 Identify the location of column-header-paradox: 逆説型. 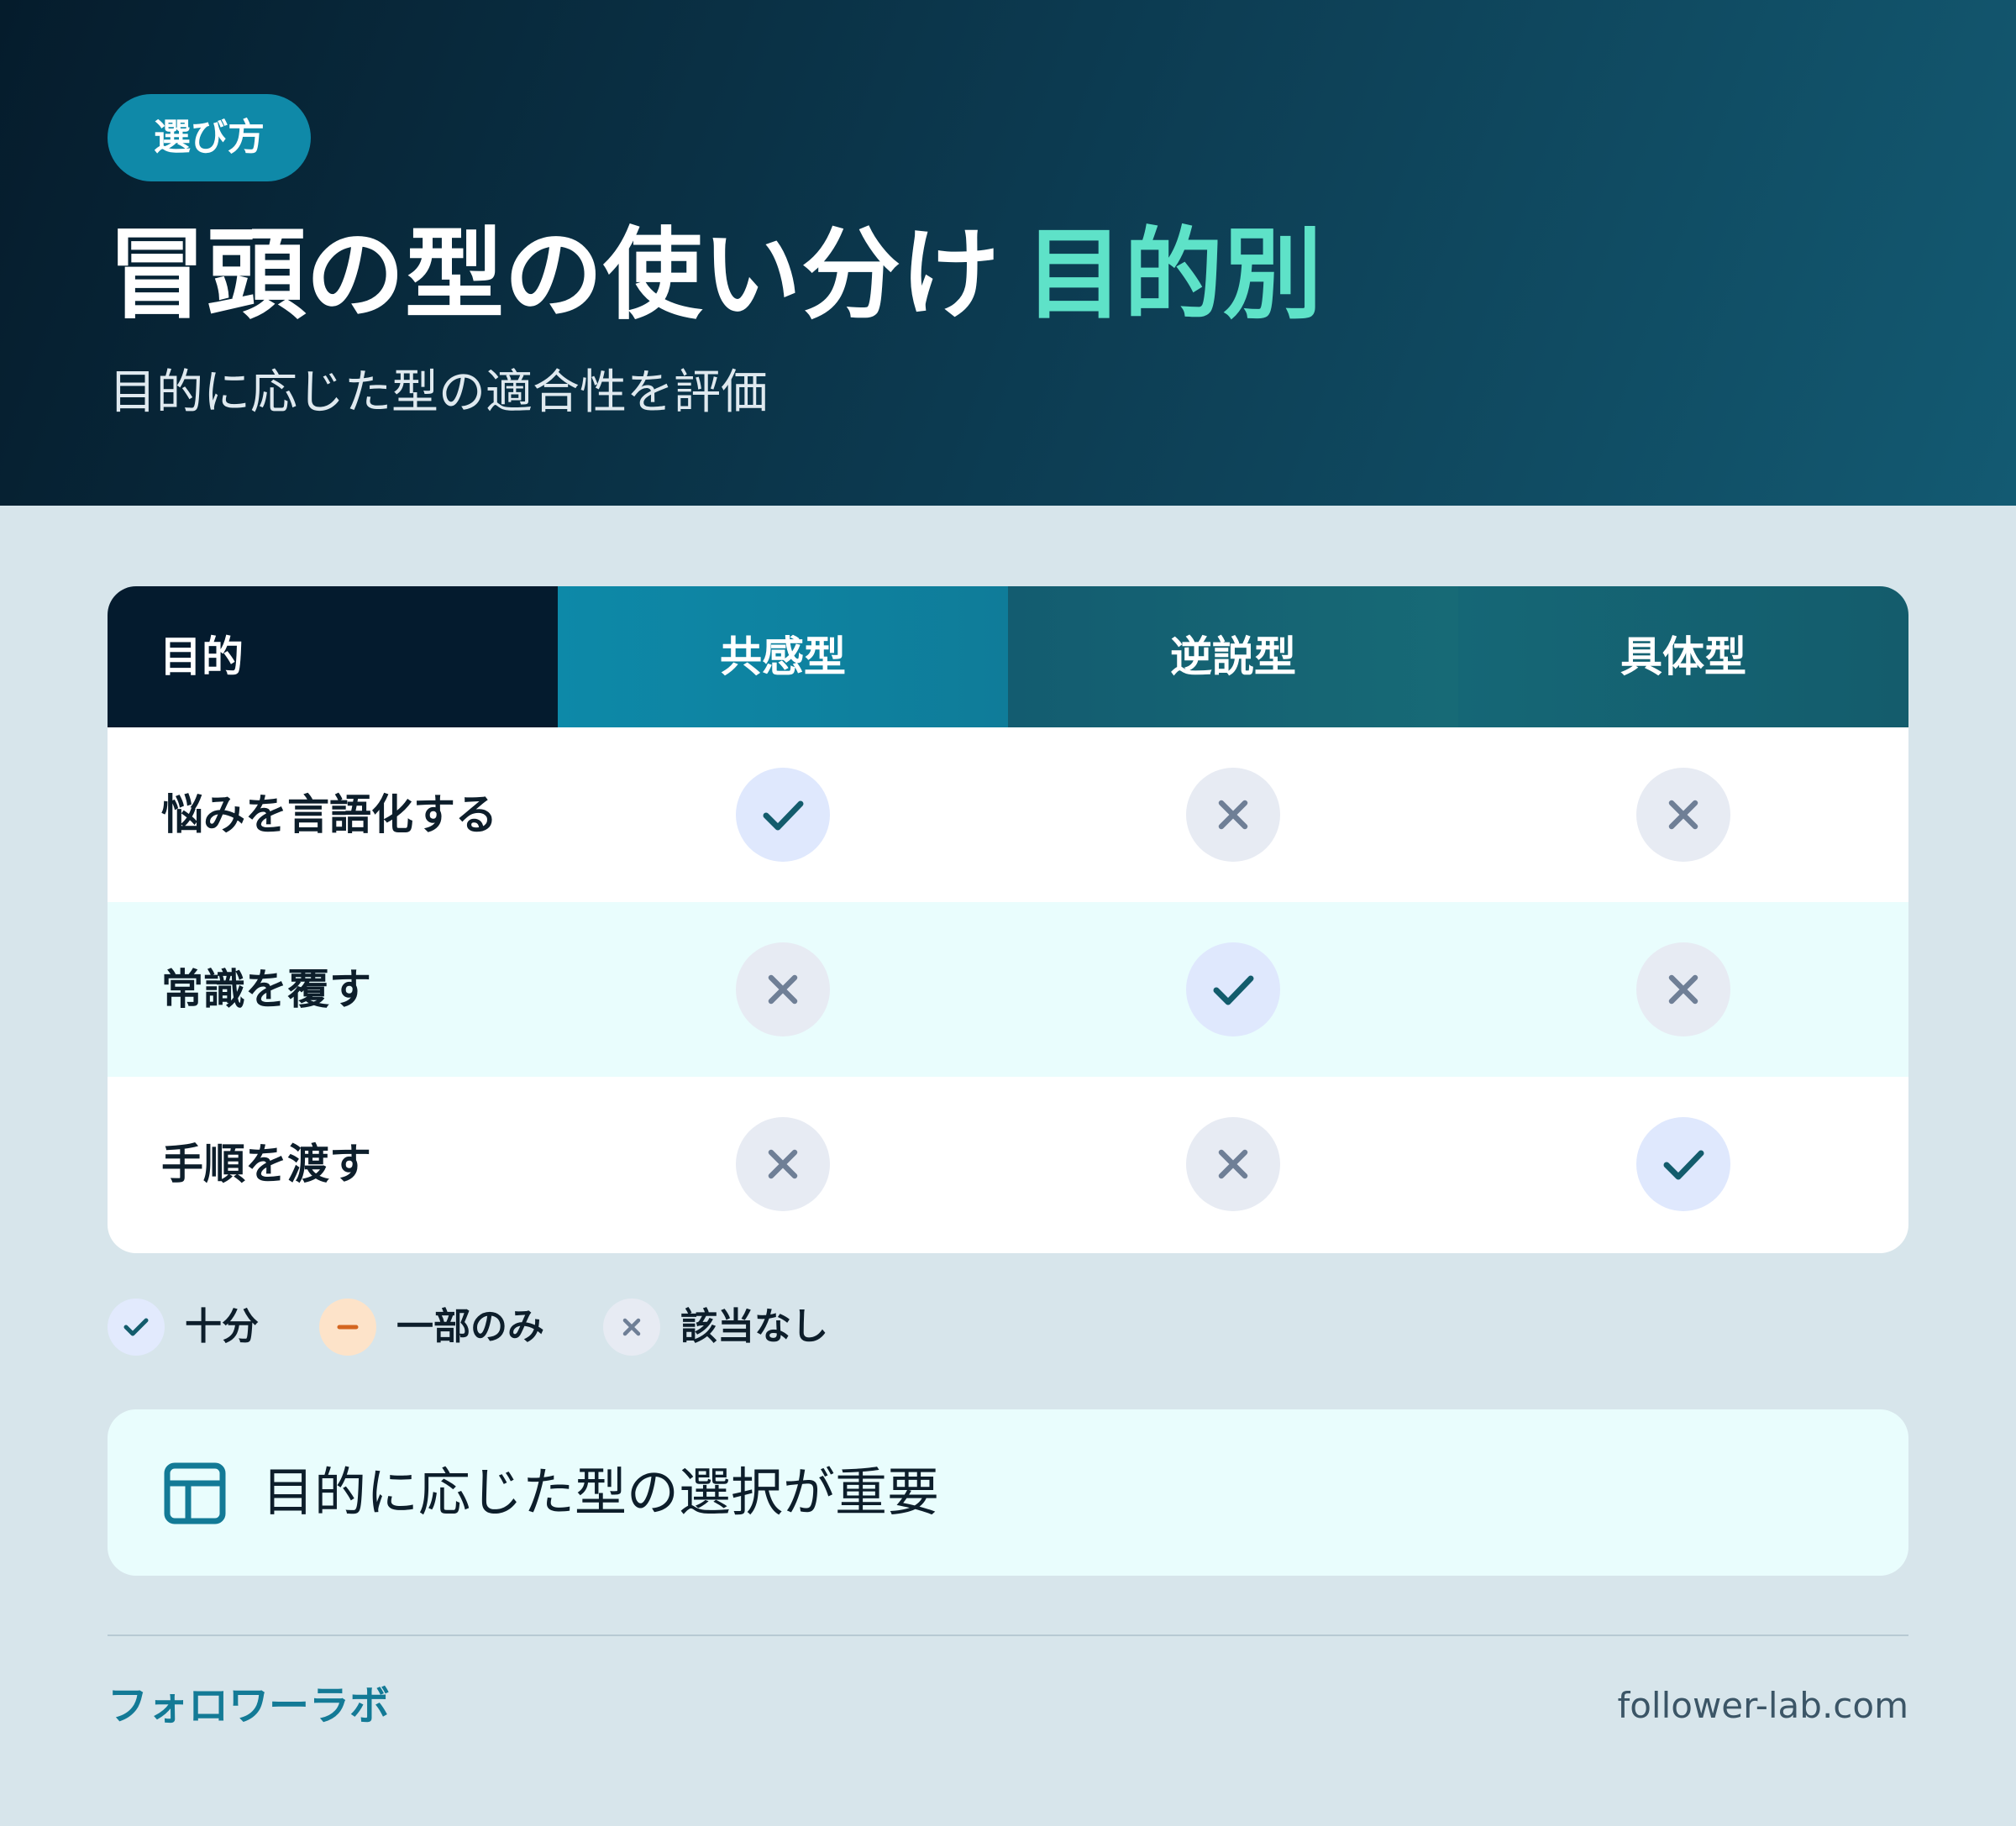
(1233, 656).